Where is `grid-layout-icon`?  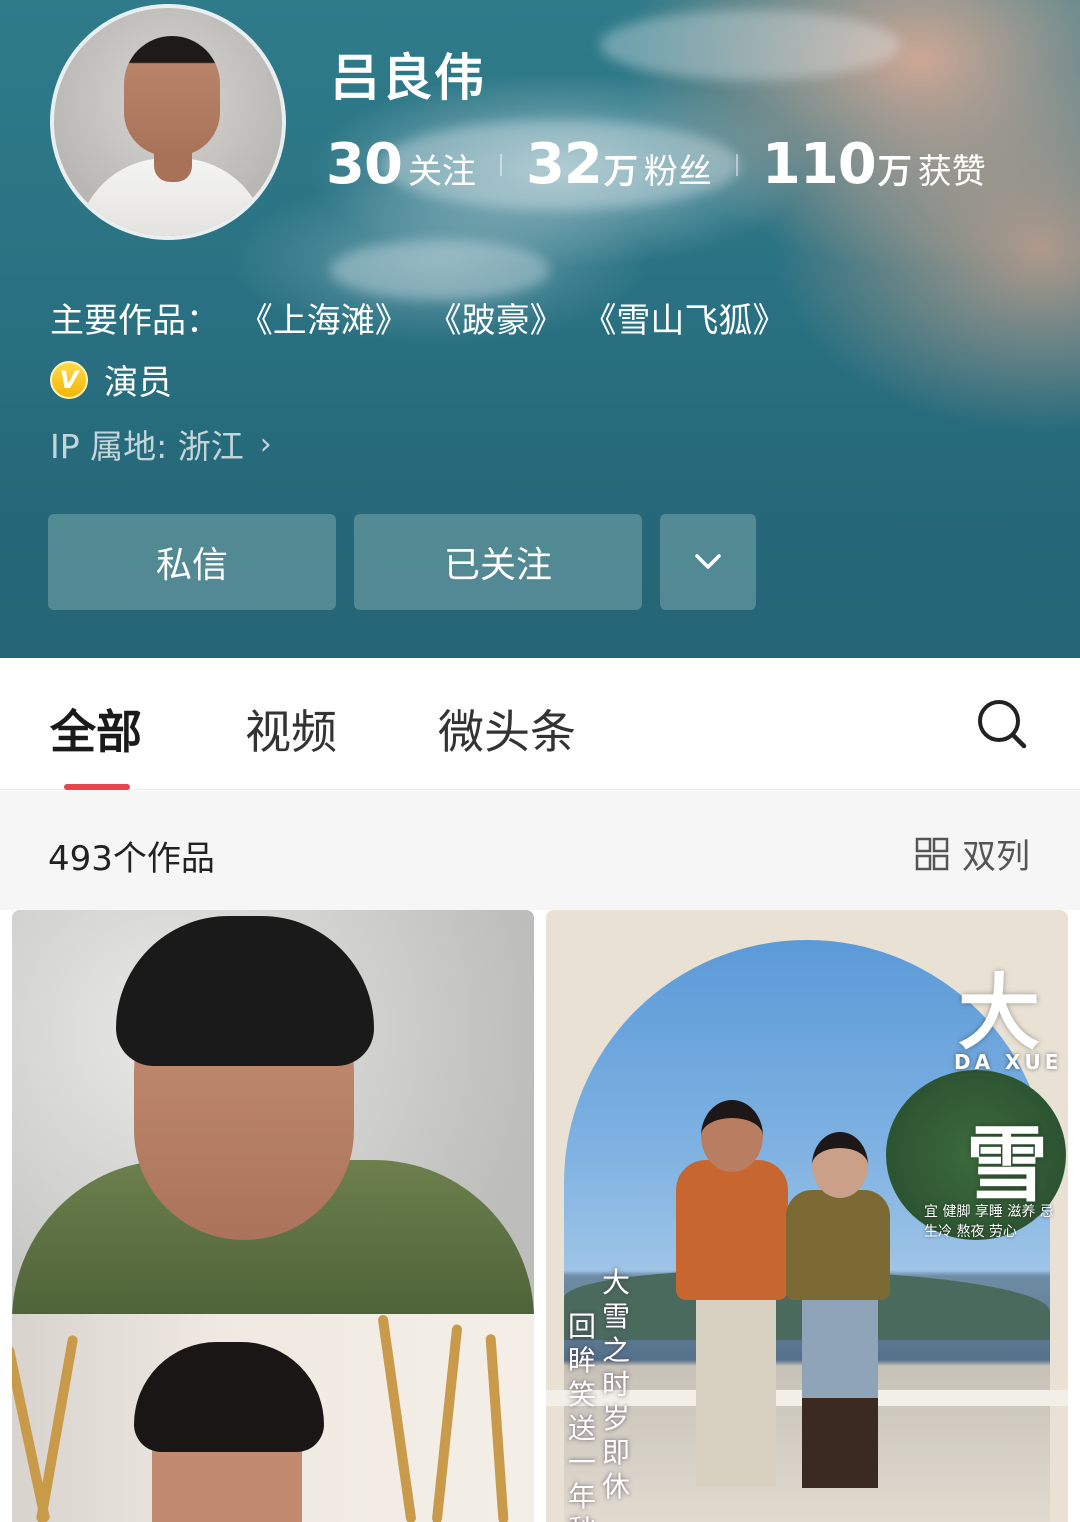 grid-layout-icon is located at coordinates (932, 853).